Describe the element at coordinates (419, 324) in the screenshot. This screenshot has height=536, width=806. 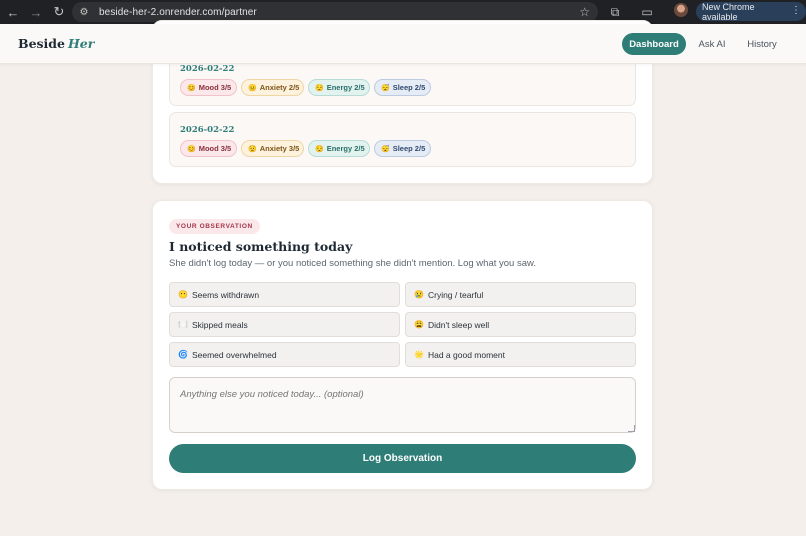
I see `tired-icon: 😩` at that location.